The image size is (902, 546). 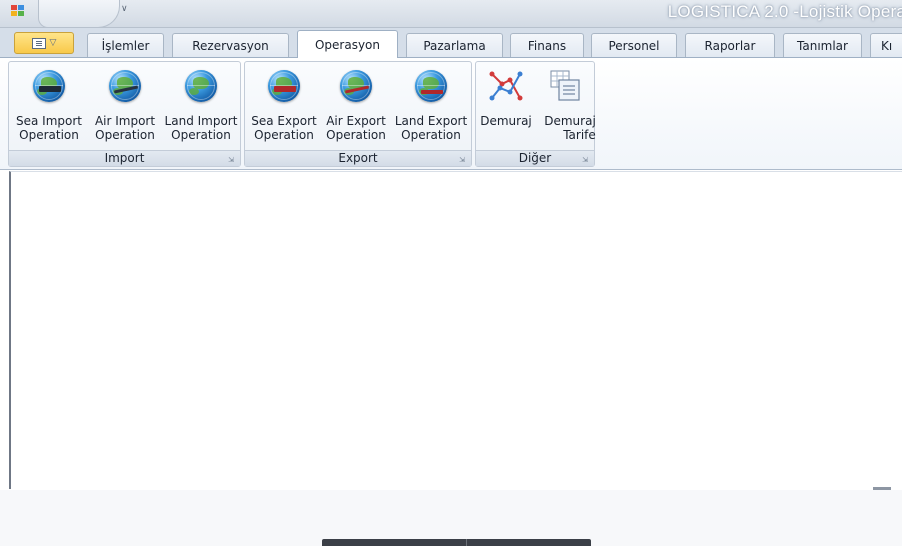 I want to click on tab-overflow: Kı, so click(x=886, y=45).